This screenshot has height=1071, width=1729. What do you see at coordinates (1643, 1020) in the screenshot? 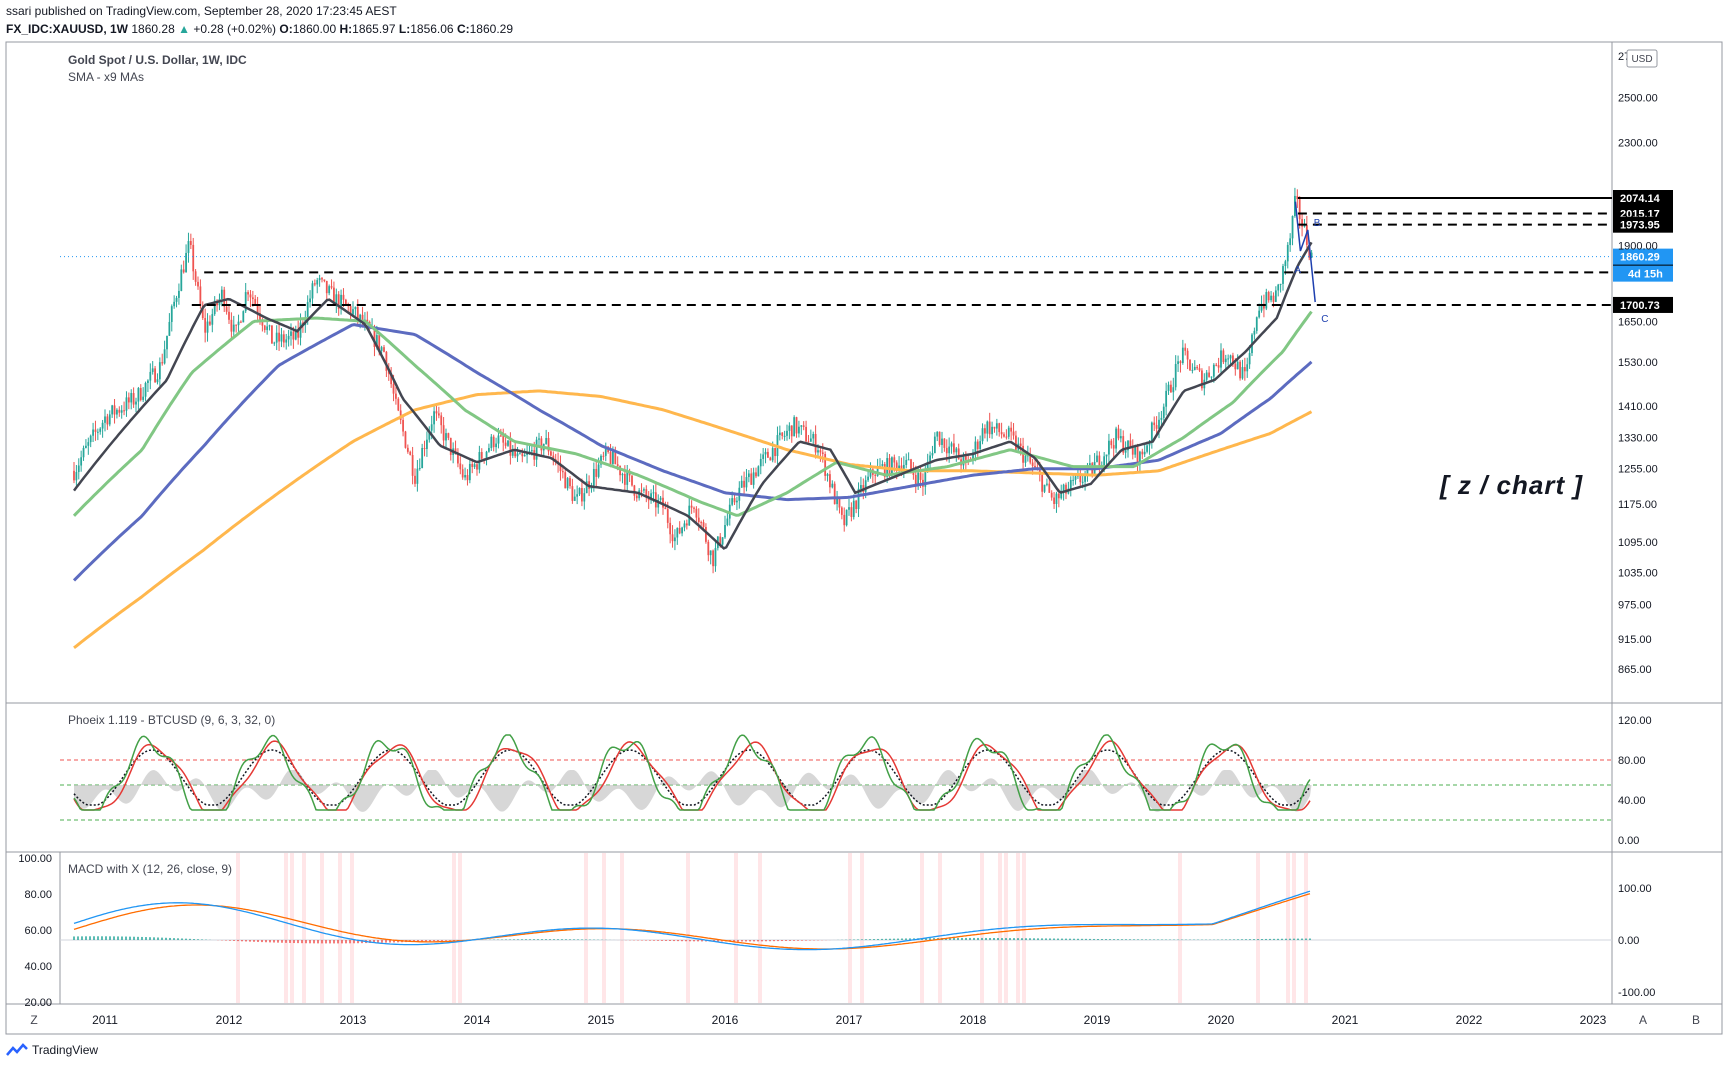
I see `auto-scale-button: A` at bounding box center [1643, 1020].